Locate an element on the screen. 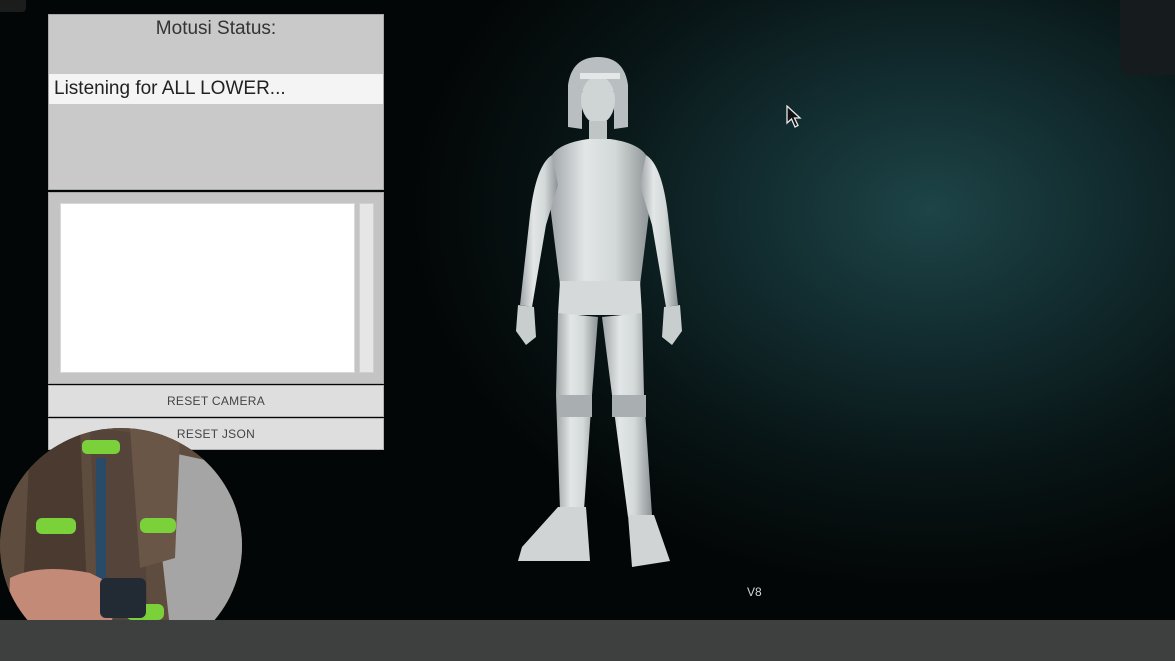 This screenshot has width=1175, height=661. window-corner-right is located at coordinates (1147, 37).